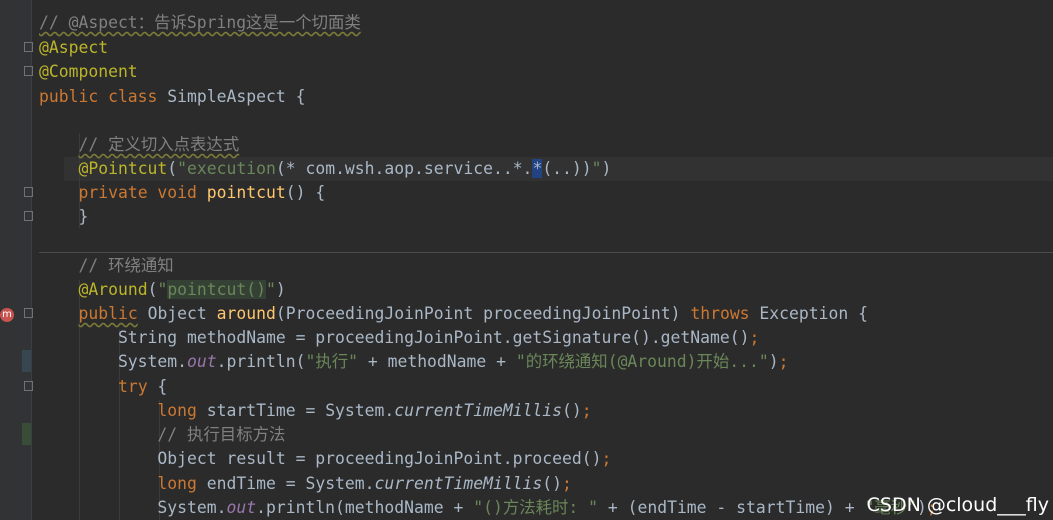 Image resolution: width=1053 pixels, height=520 pixels. I want to click on code-line: private void pointcut() {, so click(182, 193).